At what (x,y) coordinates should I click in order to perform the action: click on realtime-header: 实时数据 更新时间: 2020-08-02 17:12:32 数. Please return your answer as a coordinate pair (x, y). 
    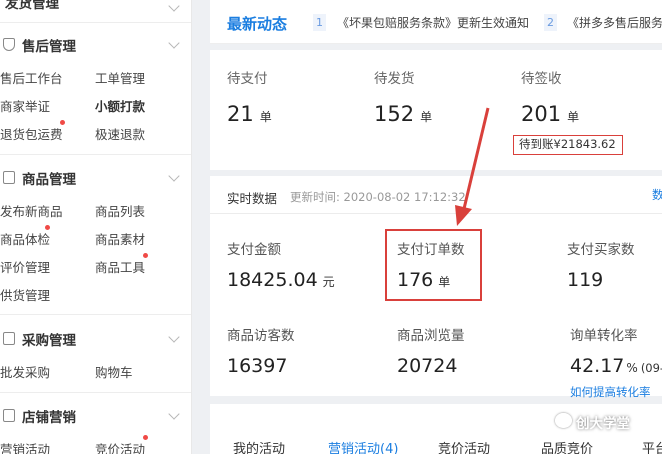
    Looking at the image, I should click on (436, 195).